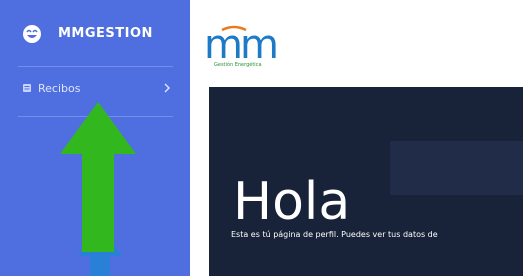  Describe the element at coordinates (456, 168) in the screenshot. I see `hero-panel` at that location.